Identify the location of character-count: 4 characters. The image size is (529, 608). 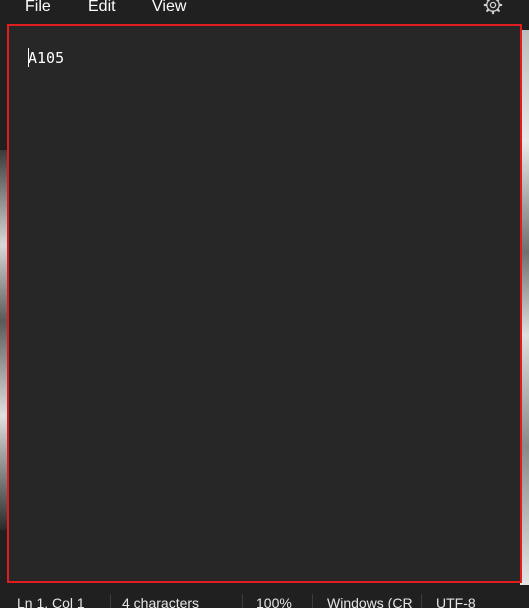
(161, 601).